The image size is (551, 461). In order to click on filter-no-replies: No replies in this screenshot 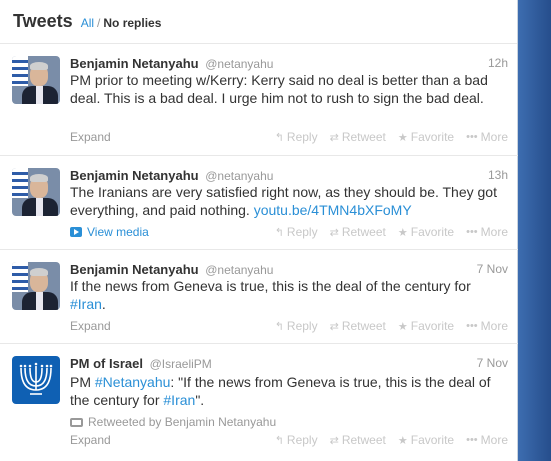, I will do `click(132, 23)`.